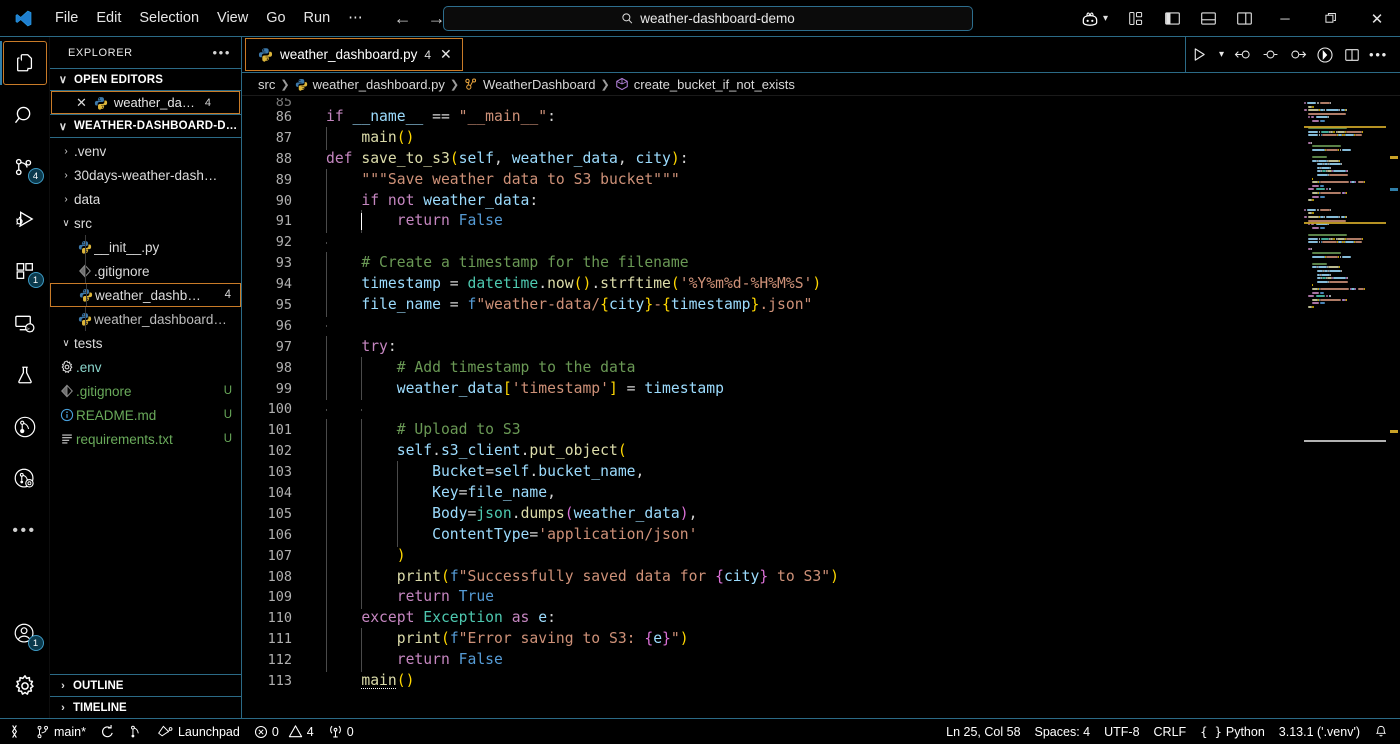 The height and width of the screenshot is (744, 1400). I want to click on sidebar-item-source-control: 4, so click(25, 167).